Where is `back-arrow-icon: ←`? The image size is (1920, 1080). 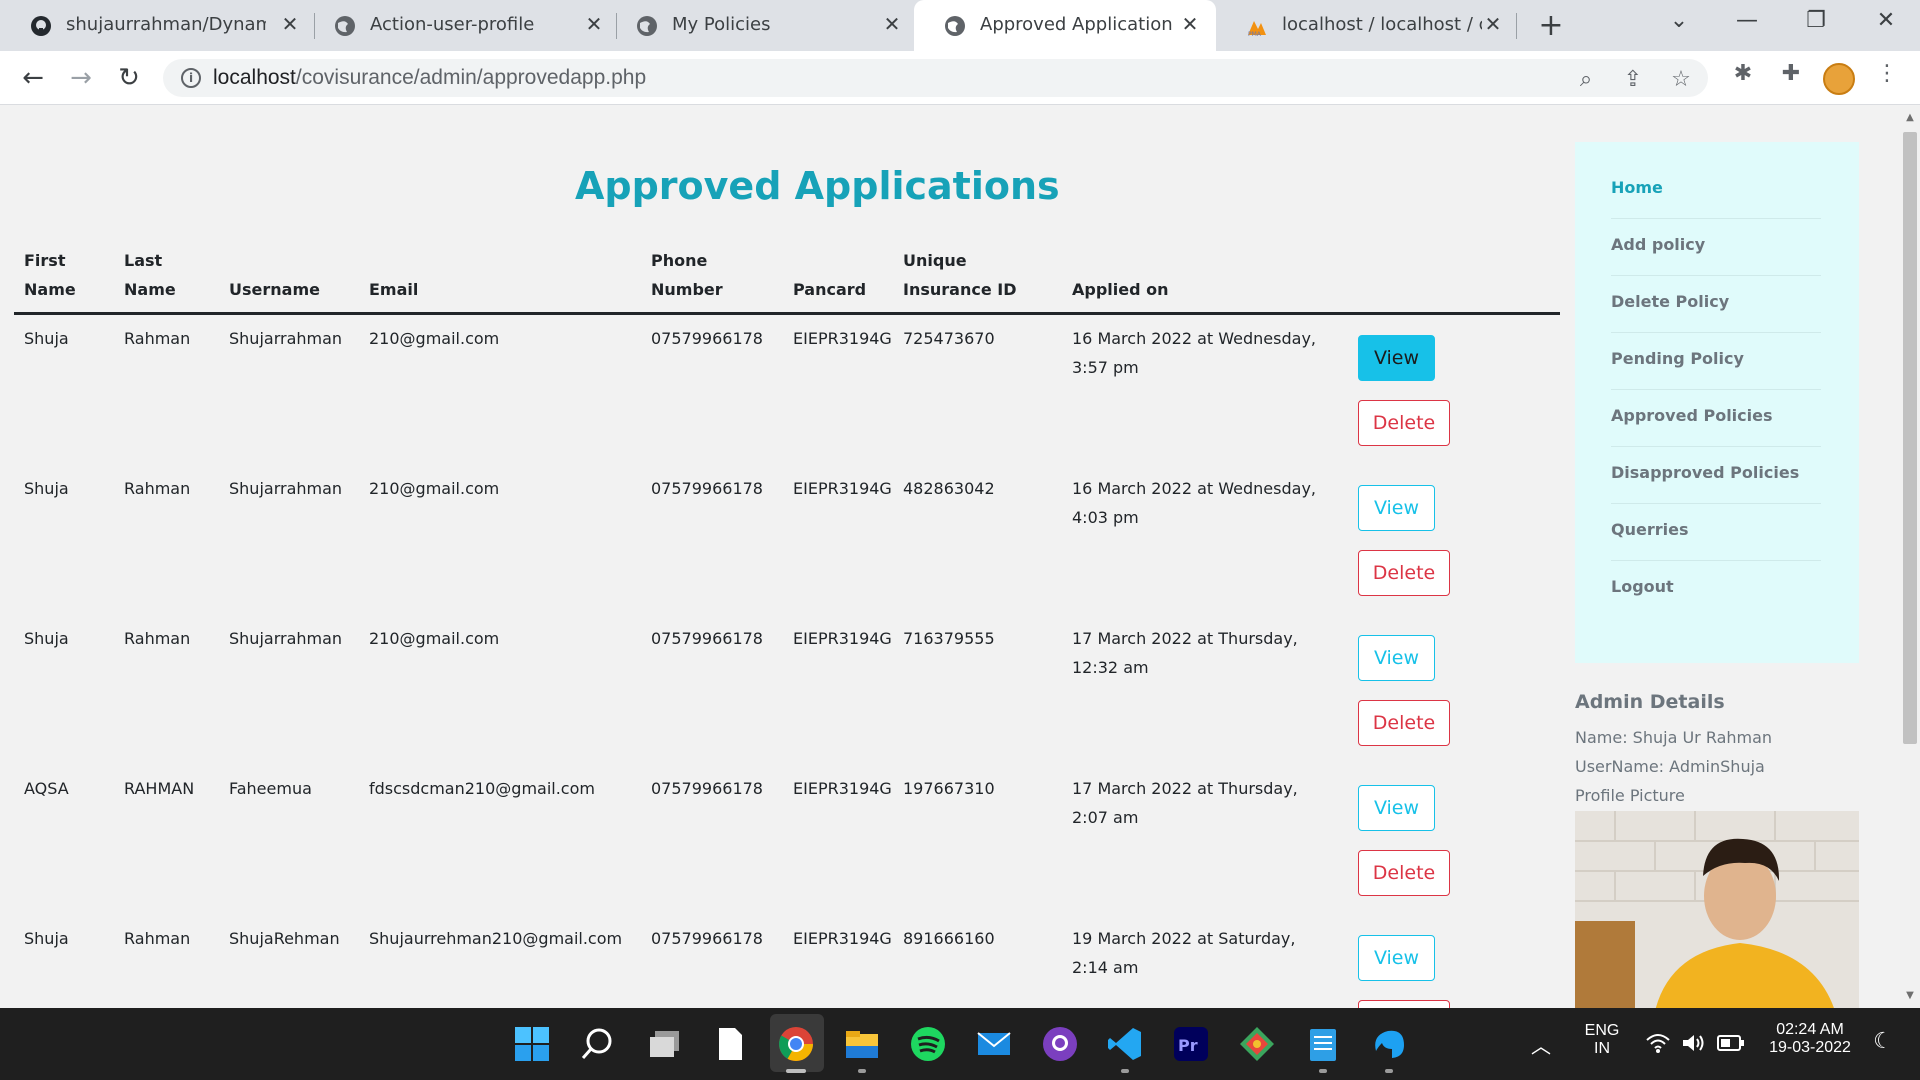
back-arrow-icon: ← is located at coordinates (33, 78).